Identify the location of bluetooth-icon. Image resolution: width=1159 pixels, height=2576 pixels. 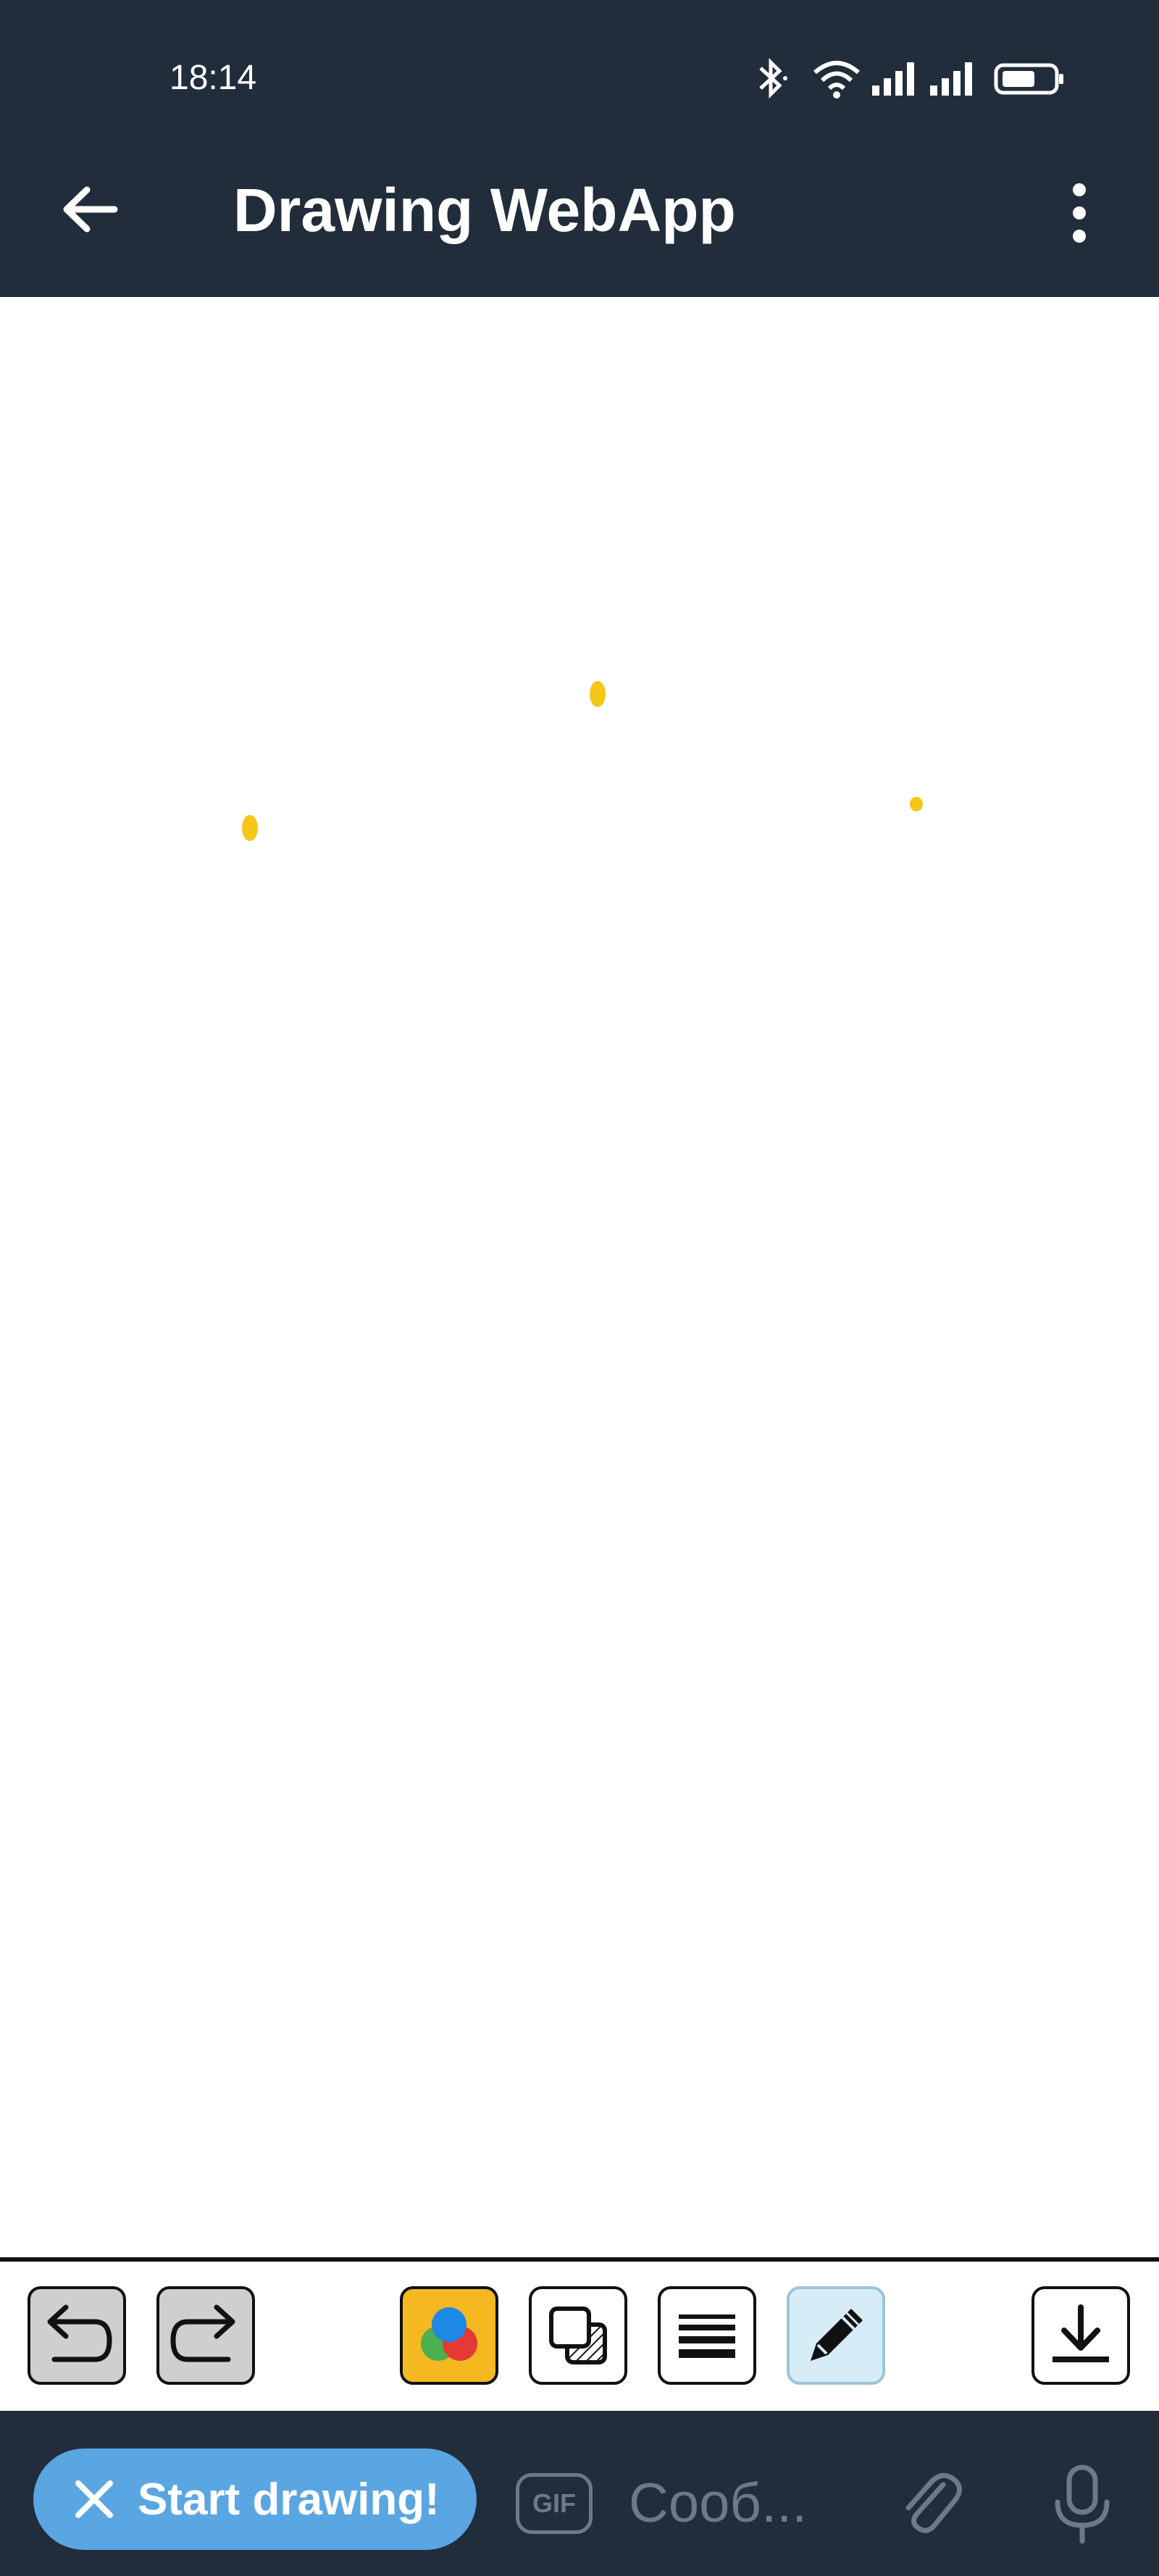
(773, 78).